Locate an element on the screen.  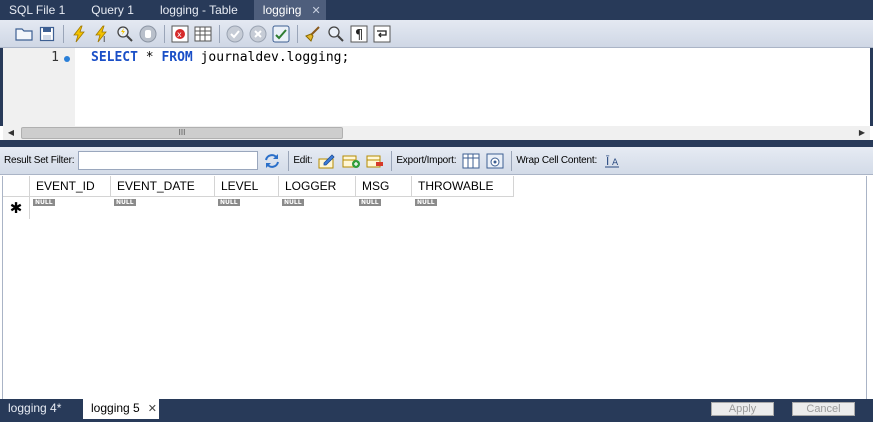
commit-button is located at coordinates (235, 34).